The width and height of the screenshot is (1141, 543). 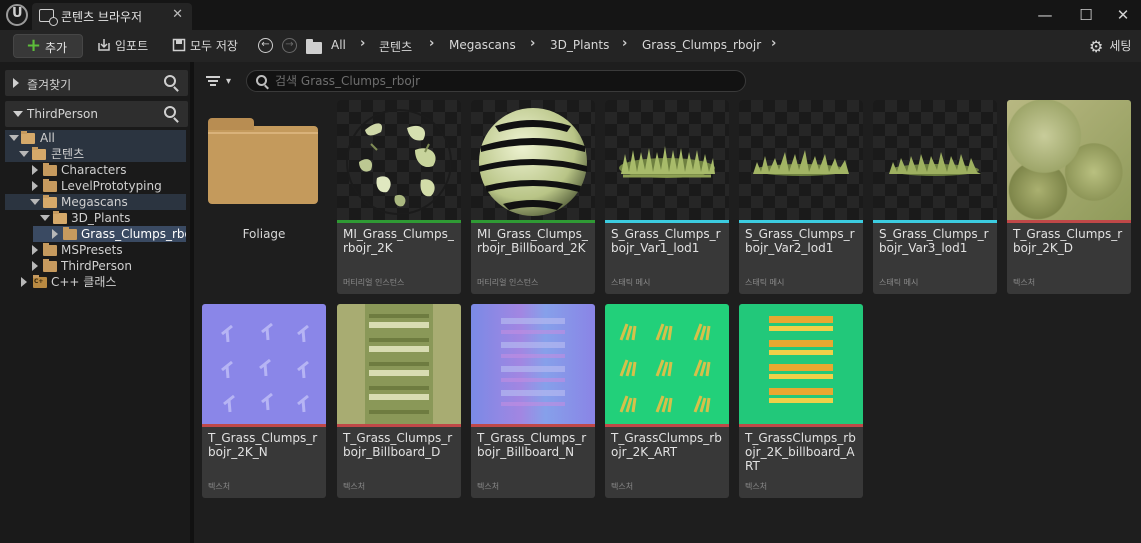 I want to click on asset-tile: MI_Grass_Clumps_rbojr_2K 머티리얼 인스턴스, so click(x=399, y=197).